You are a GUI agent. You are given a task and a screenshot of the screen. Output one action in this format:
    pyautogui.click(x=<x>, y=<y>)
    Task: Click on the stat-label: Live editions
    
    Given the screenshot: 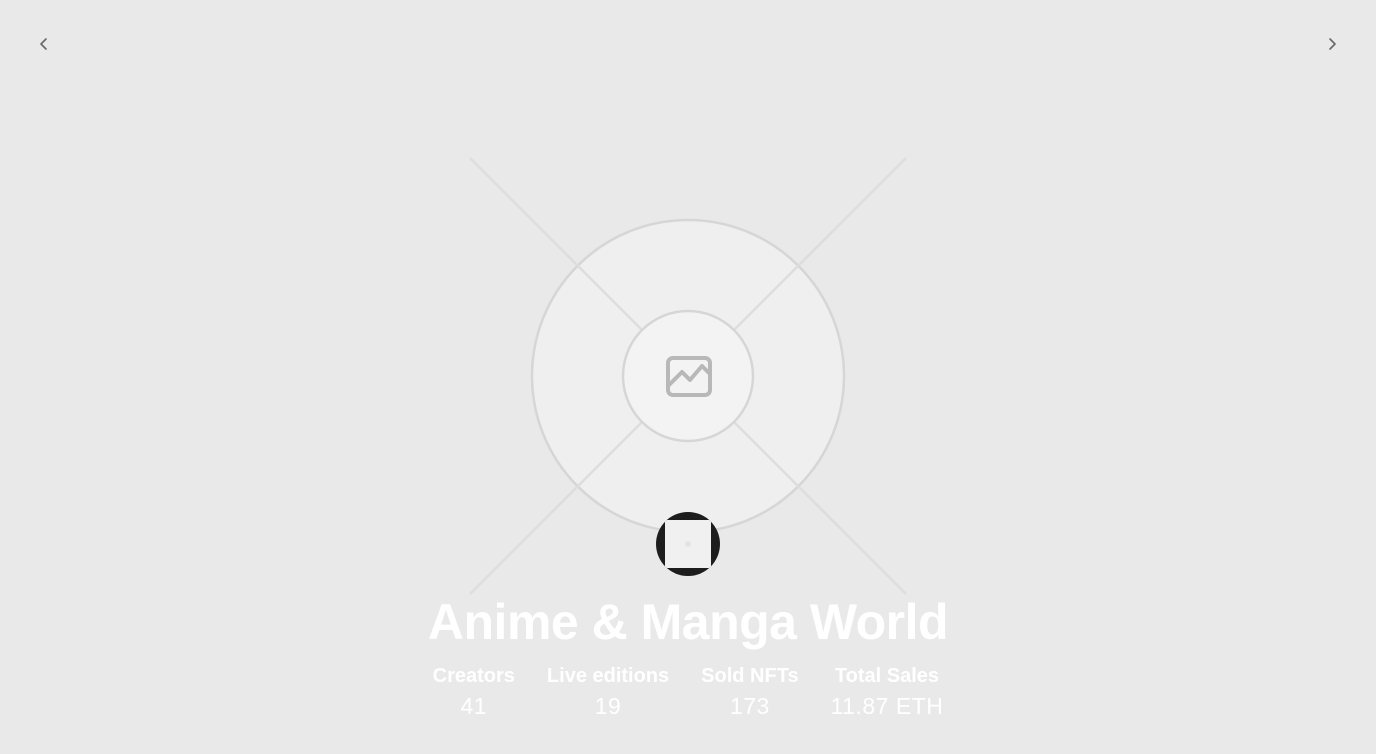 What is the action you would take?
    pyautogui.click(x=608, y=676)
    